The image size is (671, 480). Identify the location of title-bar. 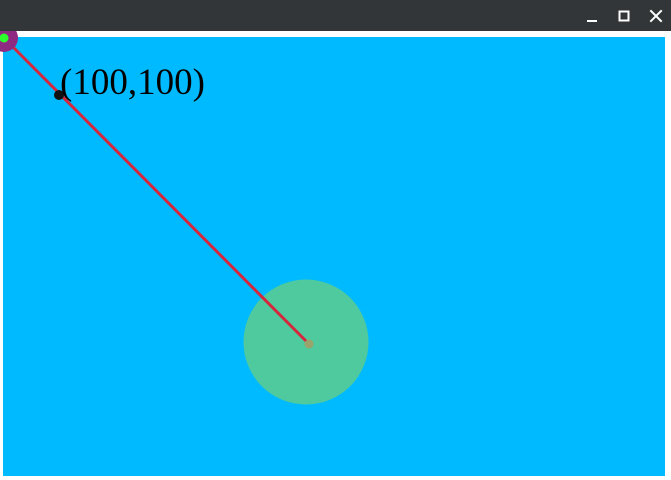
(335, 15).